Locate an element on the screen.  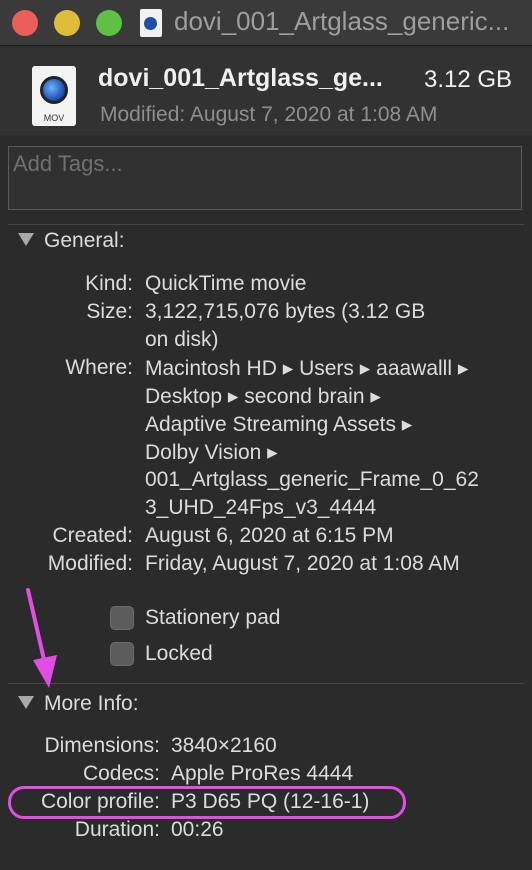
arrow-head-icon is located at coordinates (45, 671).